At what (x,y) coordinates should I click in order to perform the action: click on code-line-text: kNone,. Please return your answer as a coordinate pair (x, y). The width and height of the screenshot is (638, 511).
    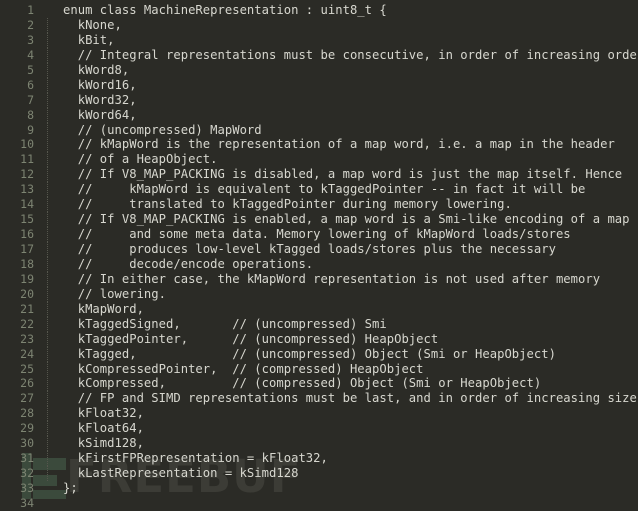
    Looking at the image, I should click on (92, 24).